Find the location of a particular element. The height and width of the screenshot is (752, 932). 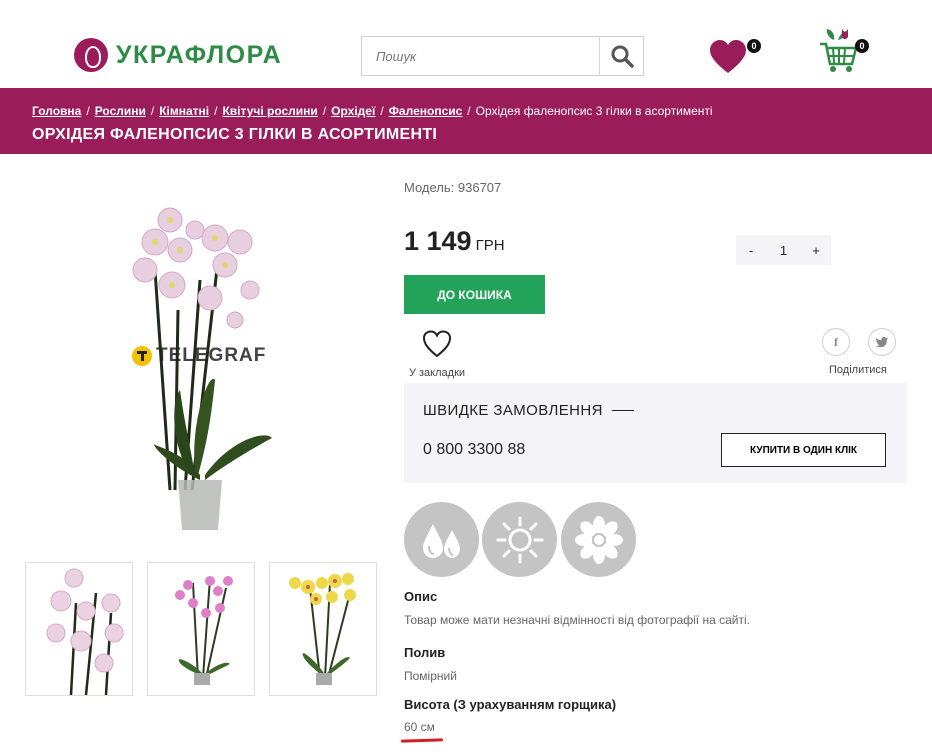

highlight-underline is located at coordinates (422, 740).